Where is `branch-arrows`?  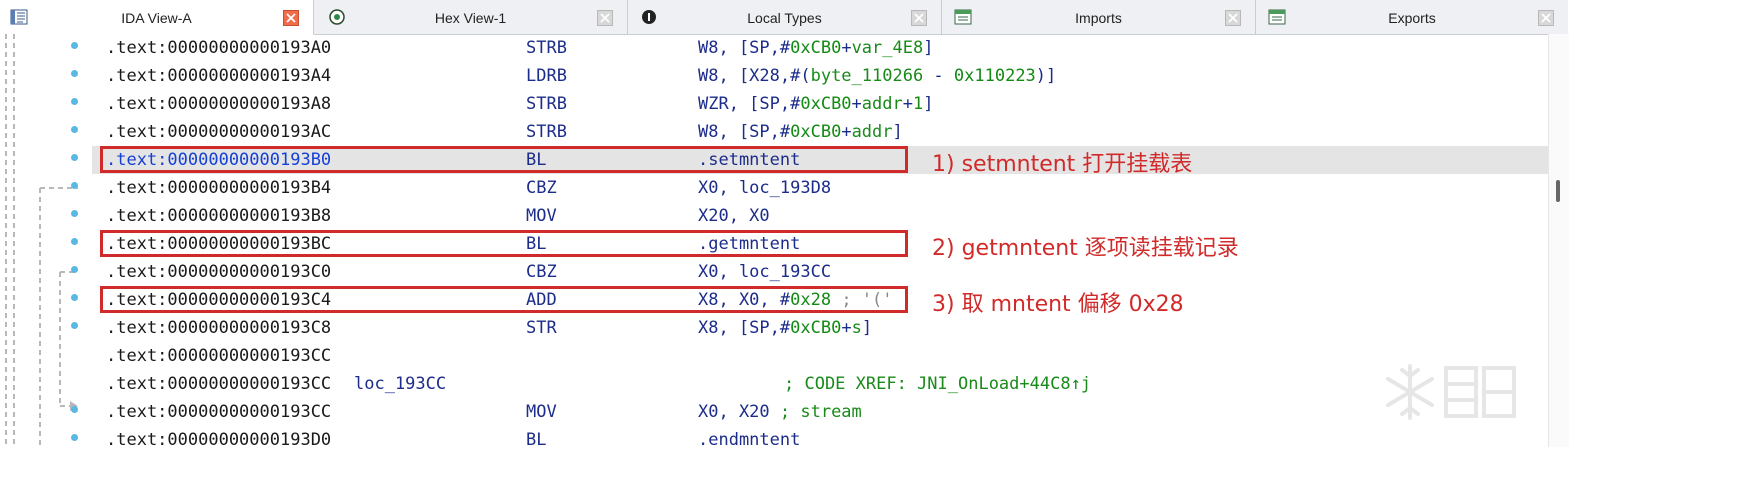 branch-arrows is located at coordinates (41, 240).